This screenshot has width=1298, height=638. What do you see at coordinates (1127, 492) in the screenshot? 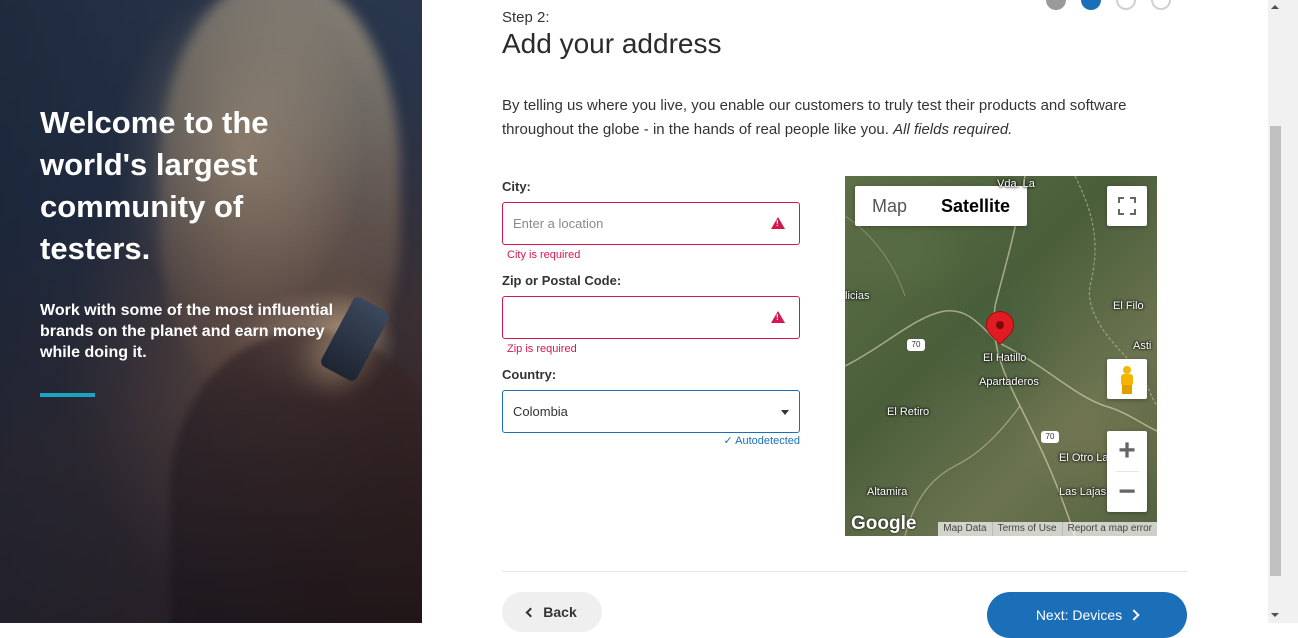
I see `zoom-out-button: −` at bounding box center [1127, 492].